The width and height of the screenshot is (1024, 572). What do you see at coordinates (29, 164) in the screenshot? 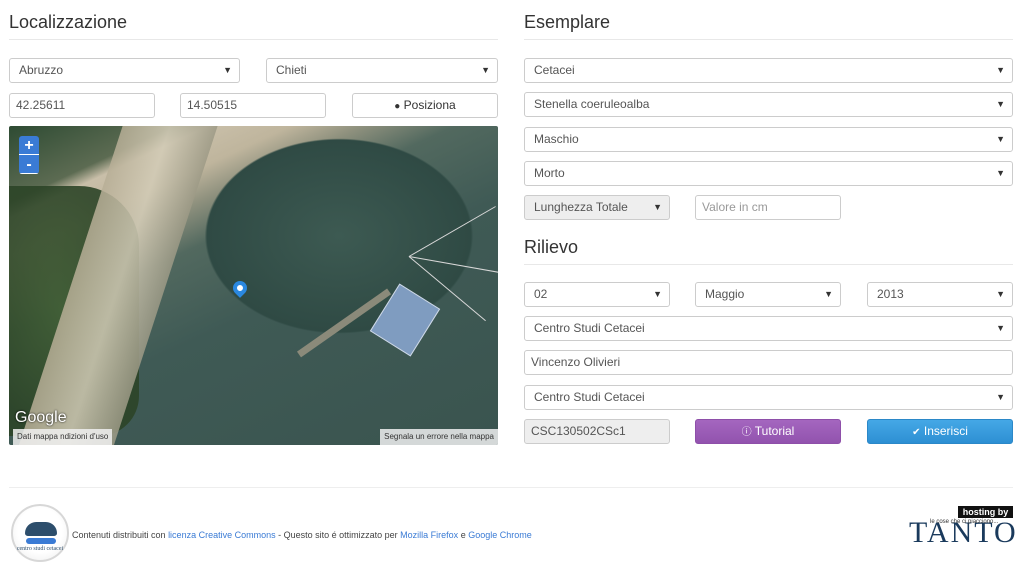
I see `zoom-out-button: -` at bounding box center [29, 164].